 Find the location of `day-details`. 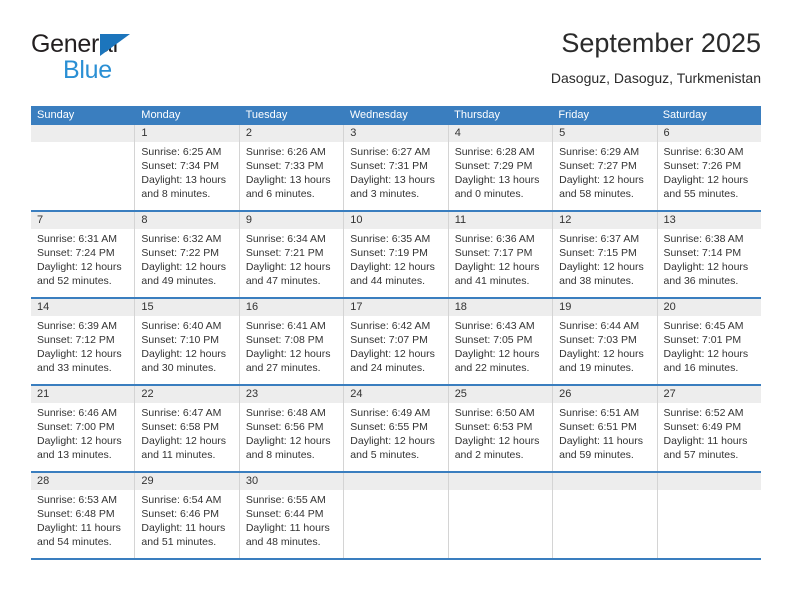

day-details is located at coordinates (82, 143).